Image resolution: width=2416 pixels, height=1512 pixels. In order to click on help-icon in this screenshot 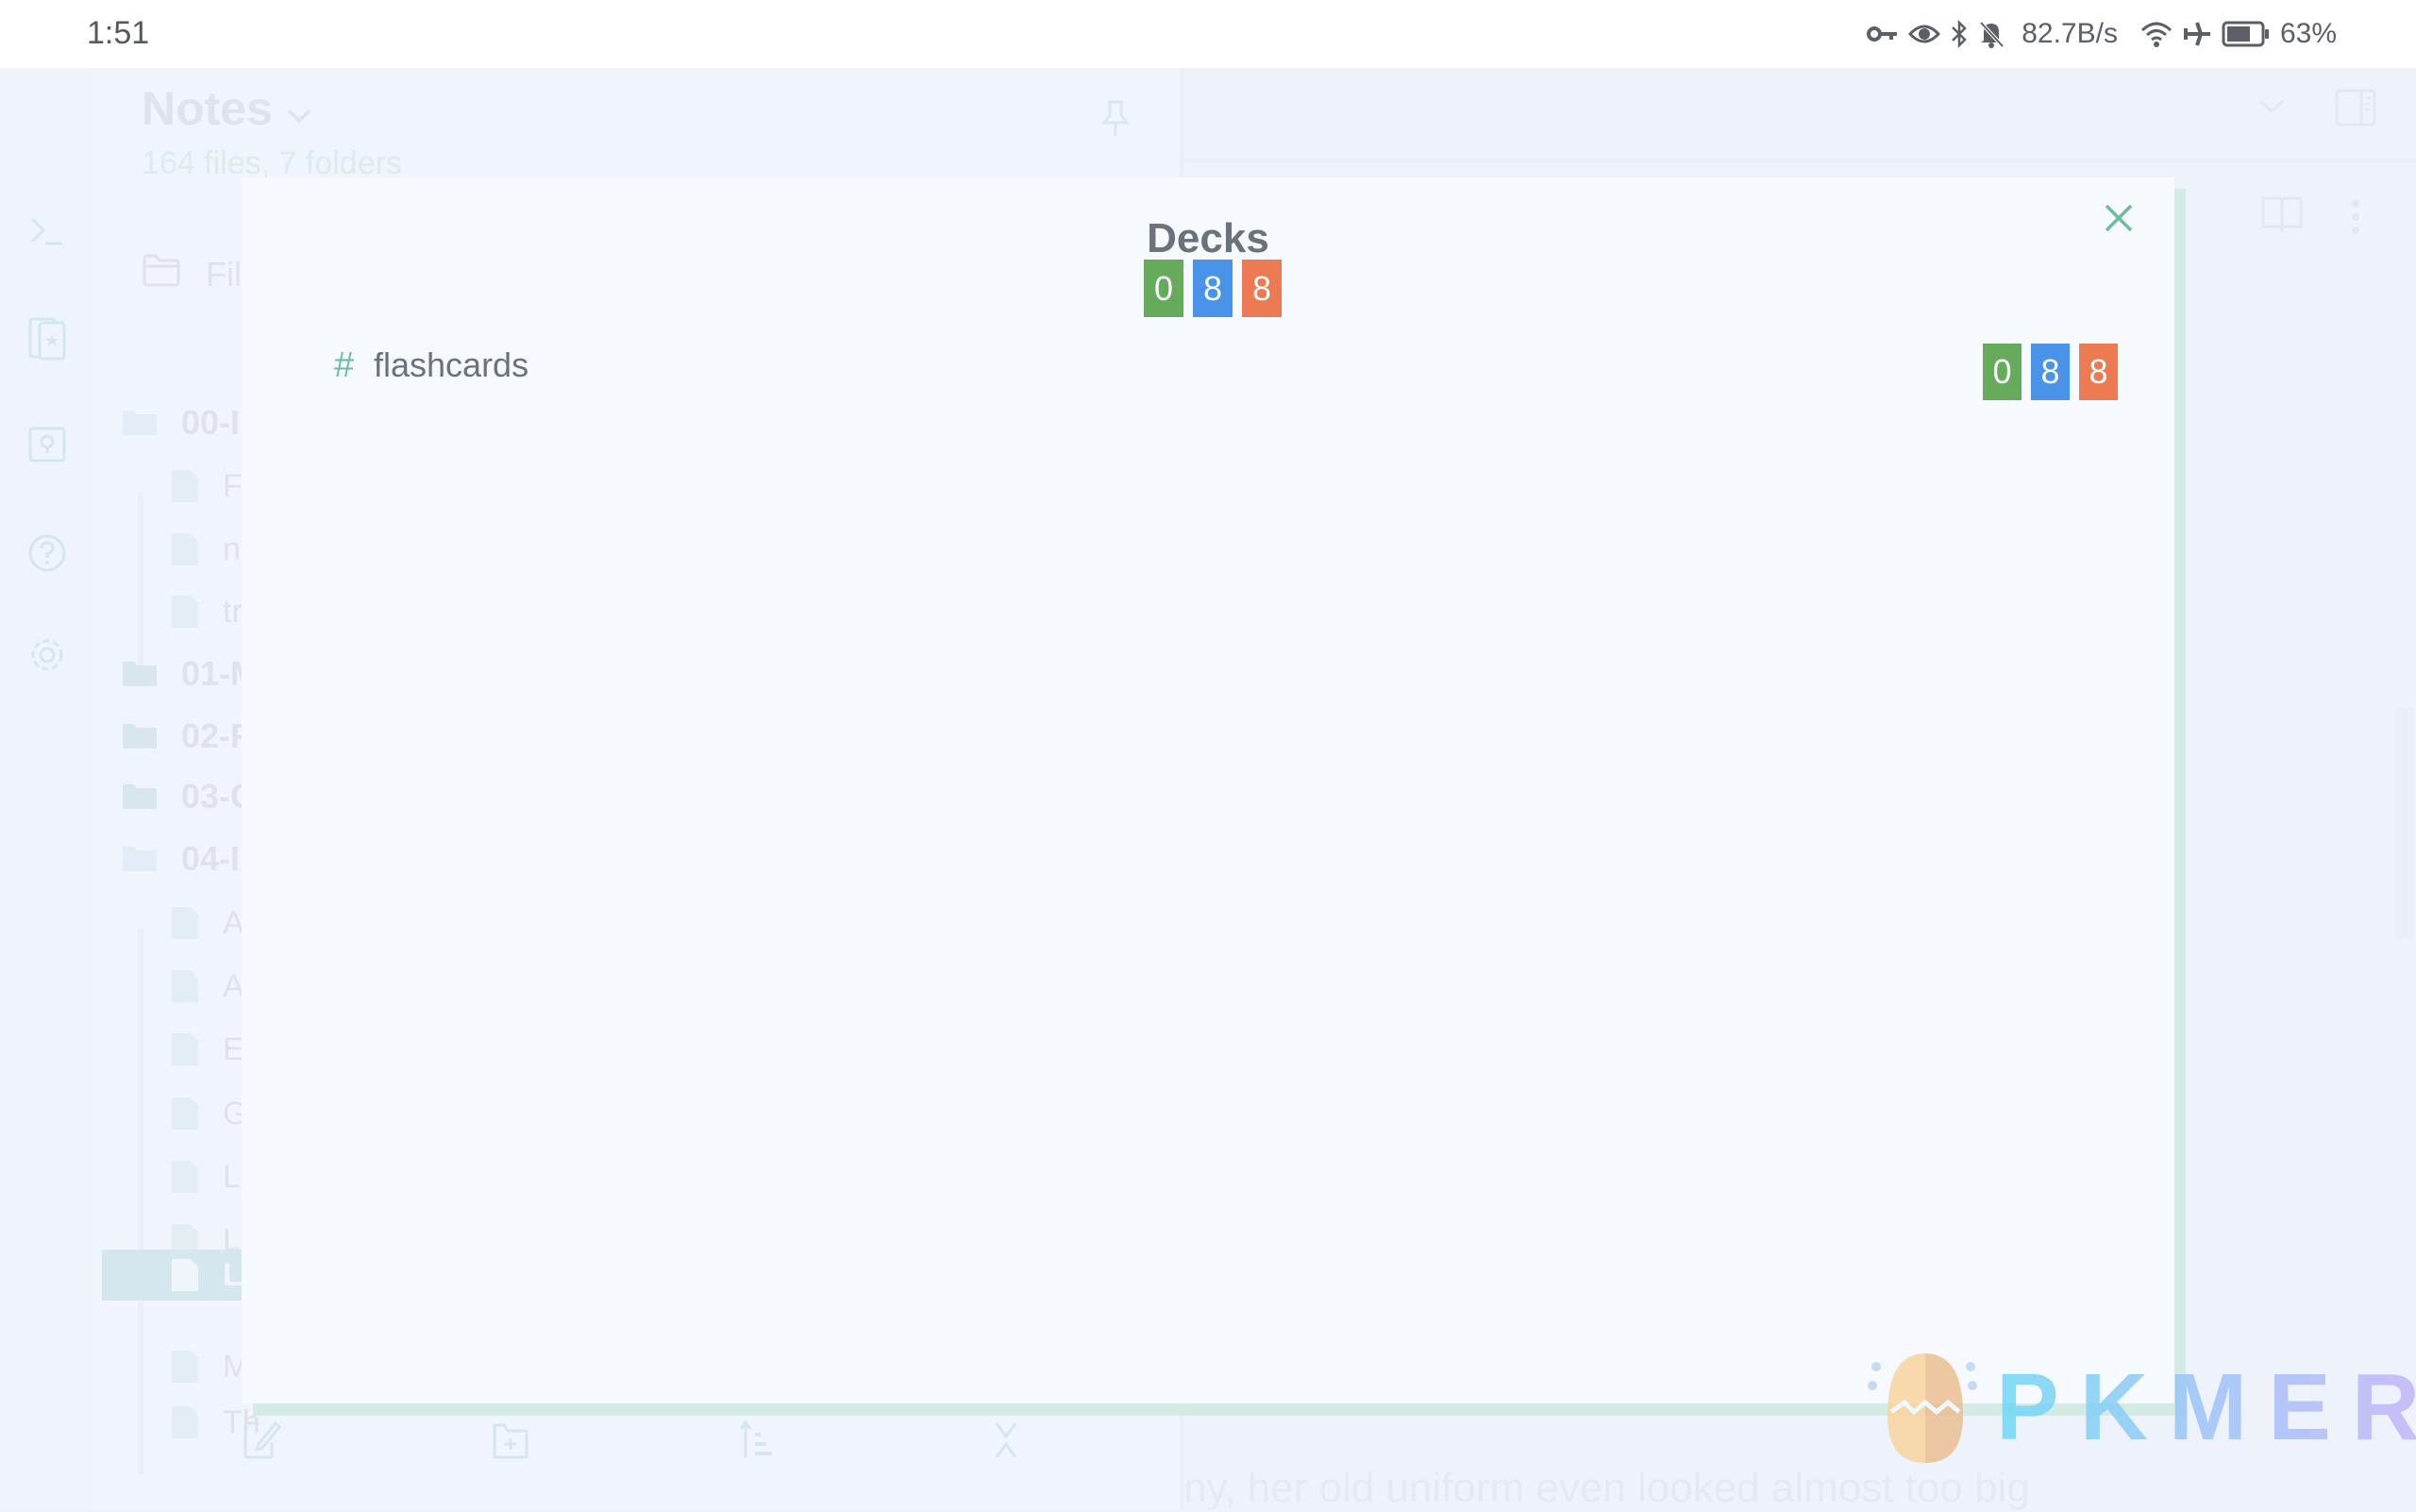, I will do `click(47, 553)`.